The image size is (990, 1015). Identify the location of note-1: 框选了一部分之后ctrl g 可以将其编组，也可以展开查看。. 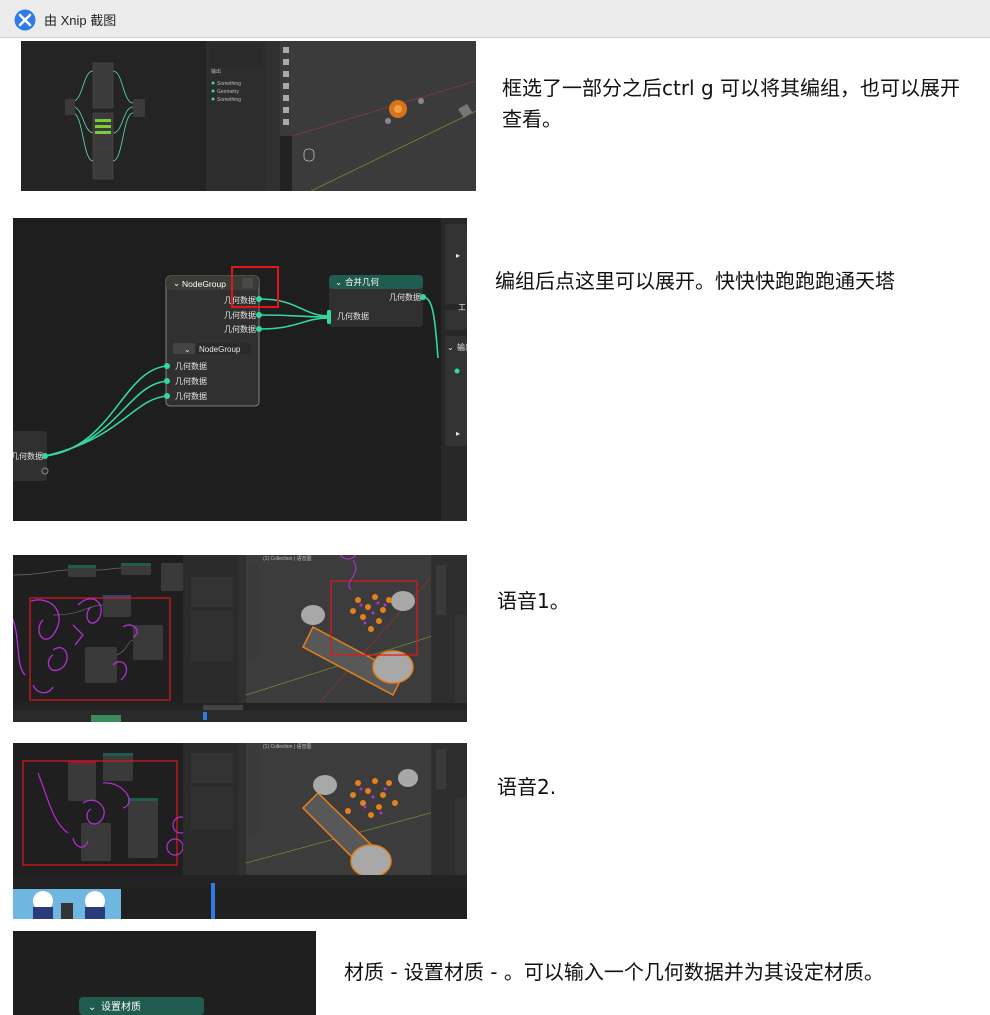
(731, 103).